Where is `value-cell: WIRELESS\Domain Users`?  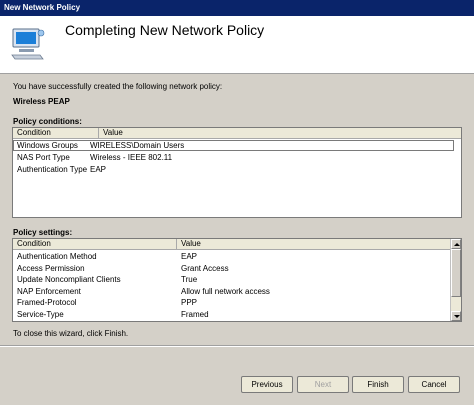 value-cell: WIRELESS\Domain Users is located at coordinates (137, 145).